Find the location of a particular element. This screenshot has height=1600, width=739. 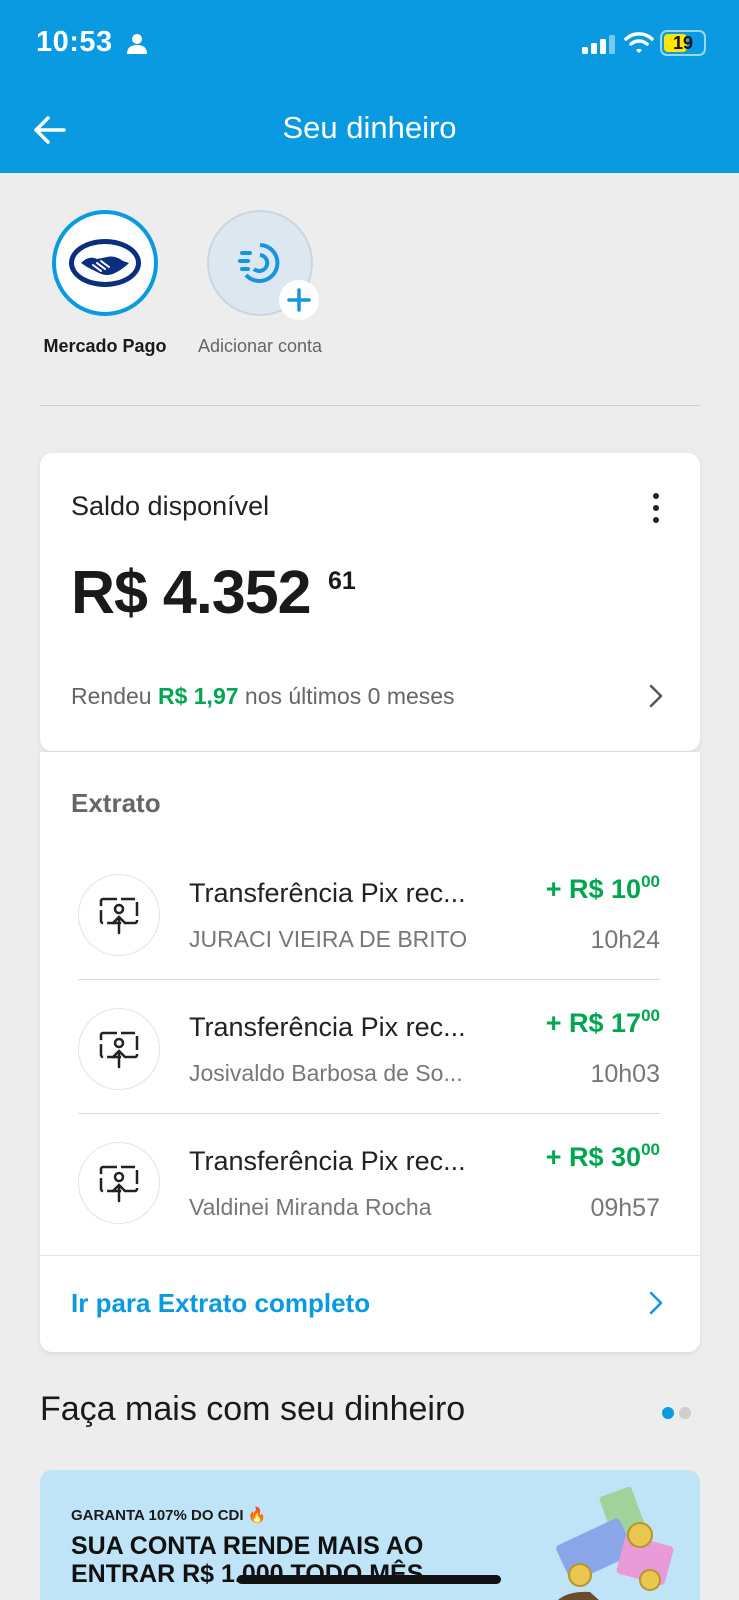

cellular-signal-icon is located at coordinates (598, 44).